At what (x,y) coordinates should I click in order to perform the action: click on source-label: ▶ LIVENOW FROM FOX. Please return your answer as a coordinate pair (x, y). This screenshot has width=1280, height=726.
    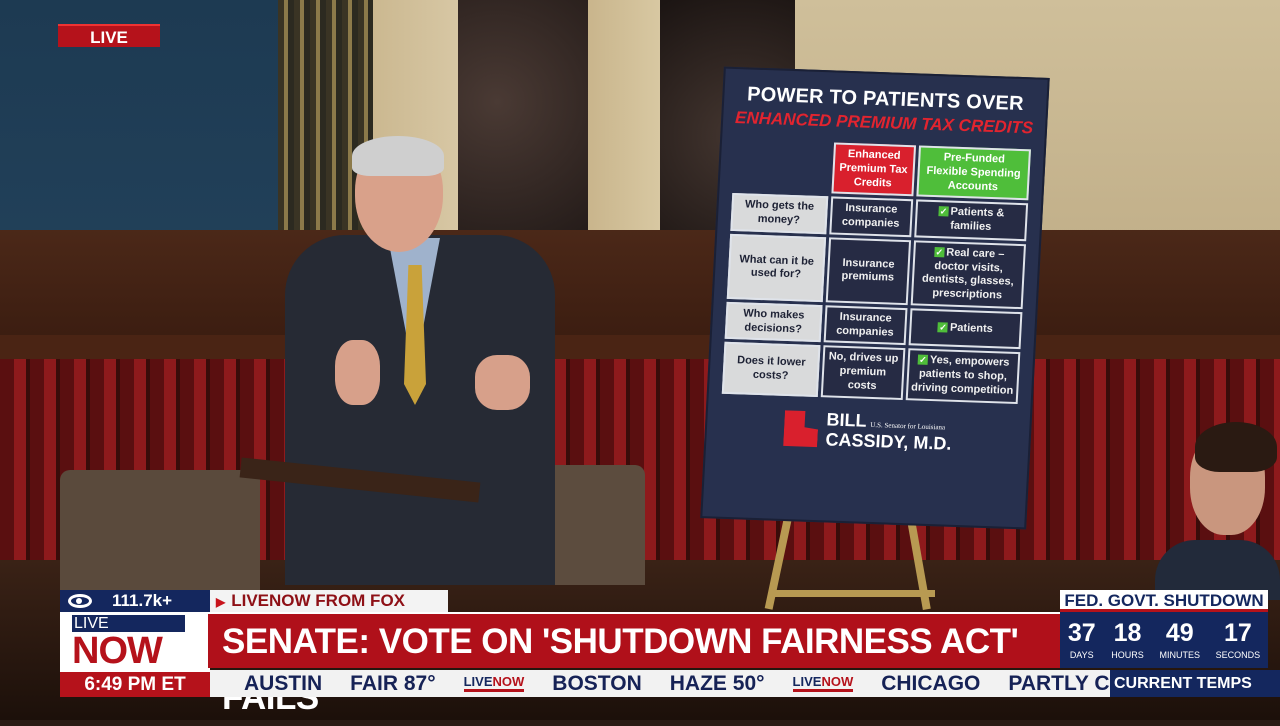
    Looking at the image, I should click on (329, 601).